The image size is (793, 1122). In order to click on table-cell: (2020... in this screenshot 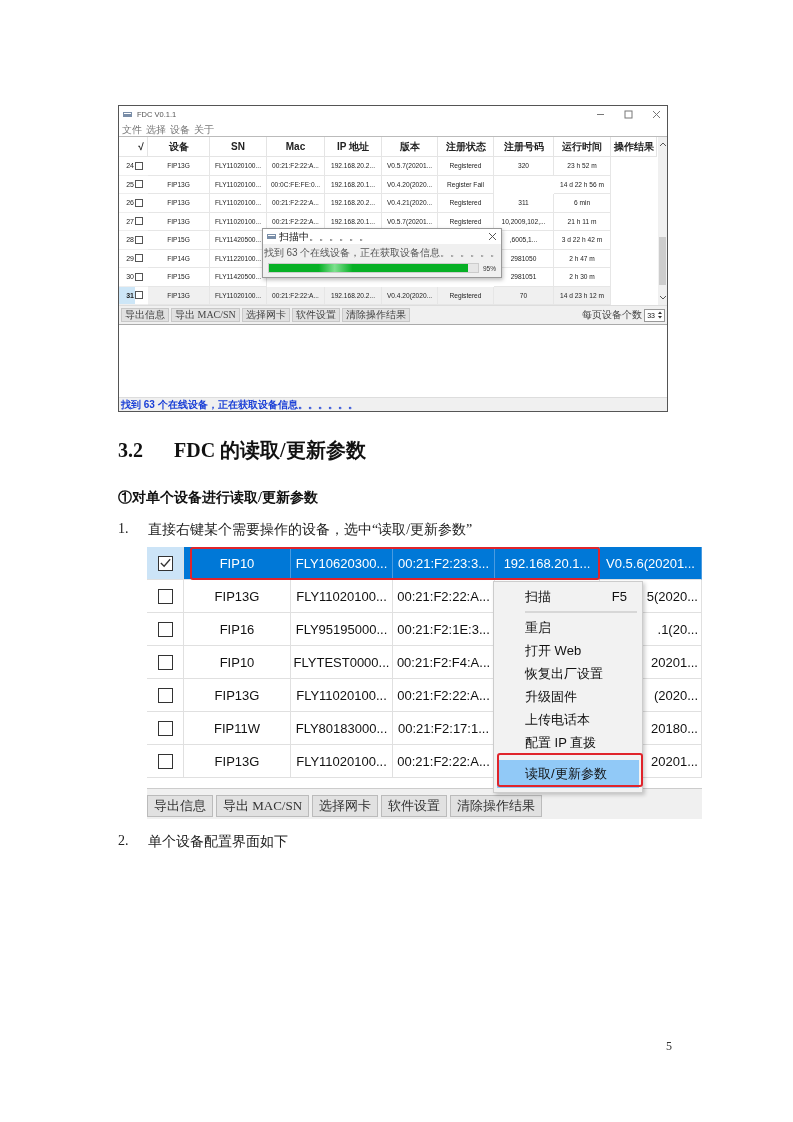, I will do `click(675, 695)`.